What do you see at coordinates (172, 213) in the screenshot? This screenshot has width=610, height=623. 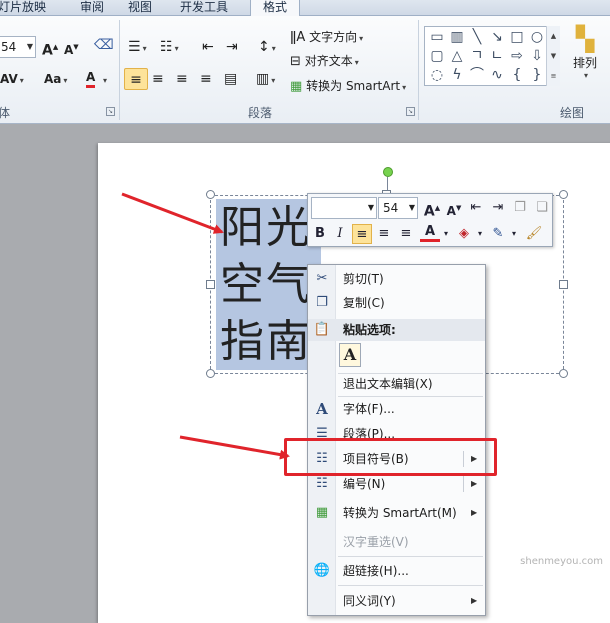 I see `annotation-arrow-to-text` at bounding box center [172, 213].